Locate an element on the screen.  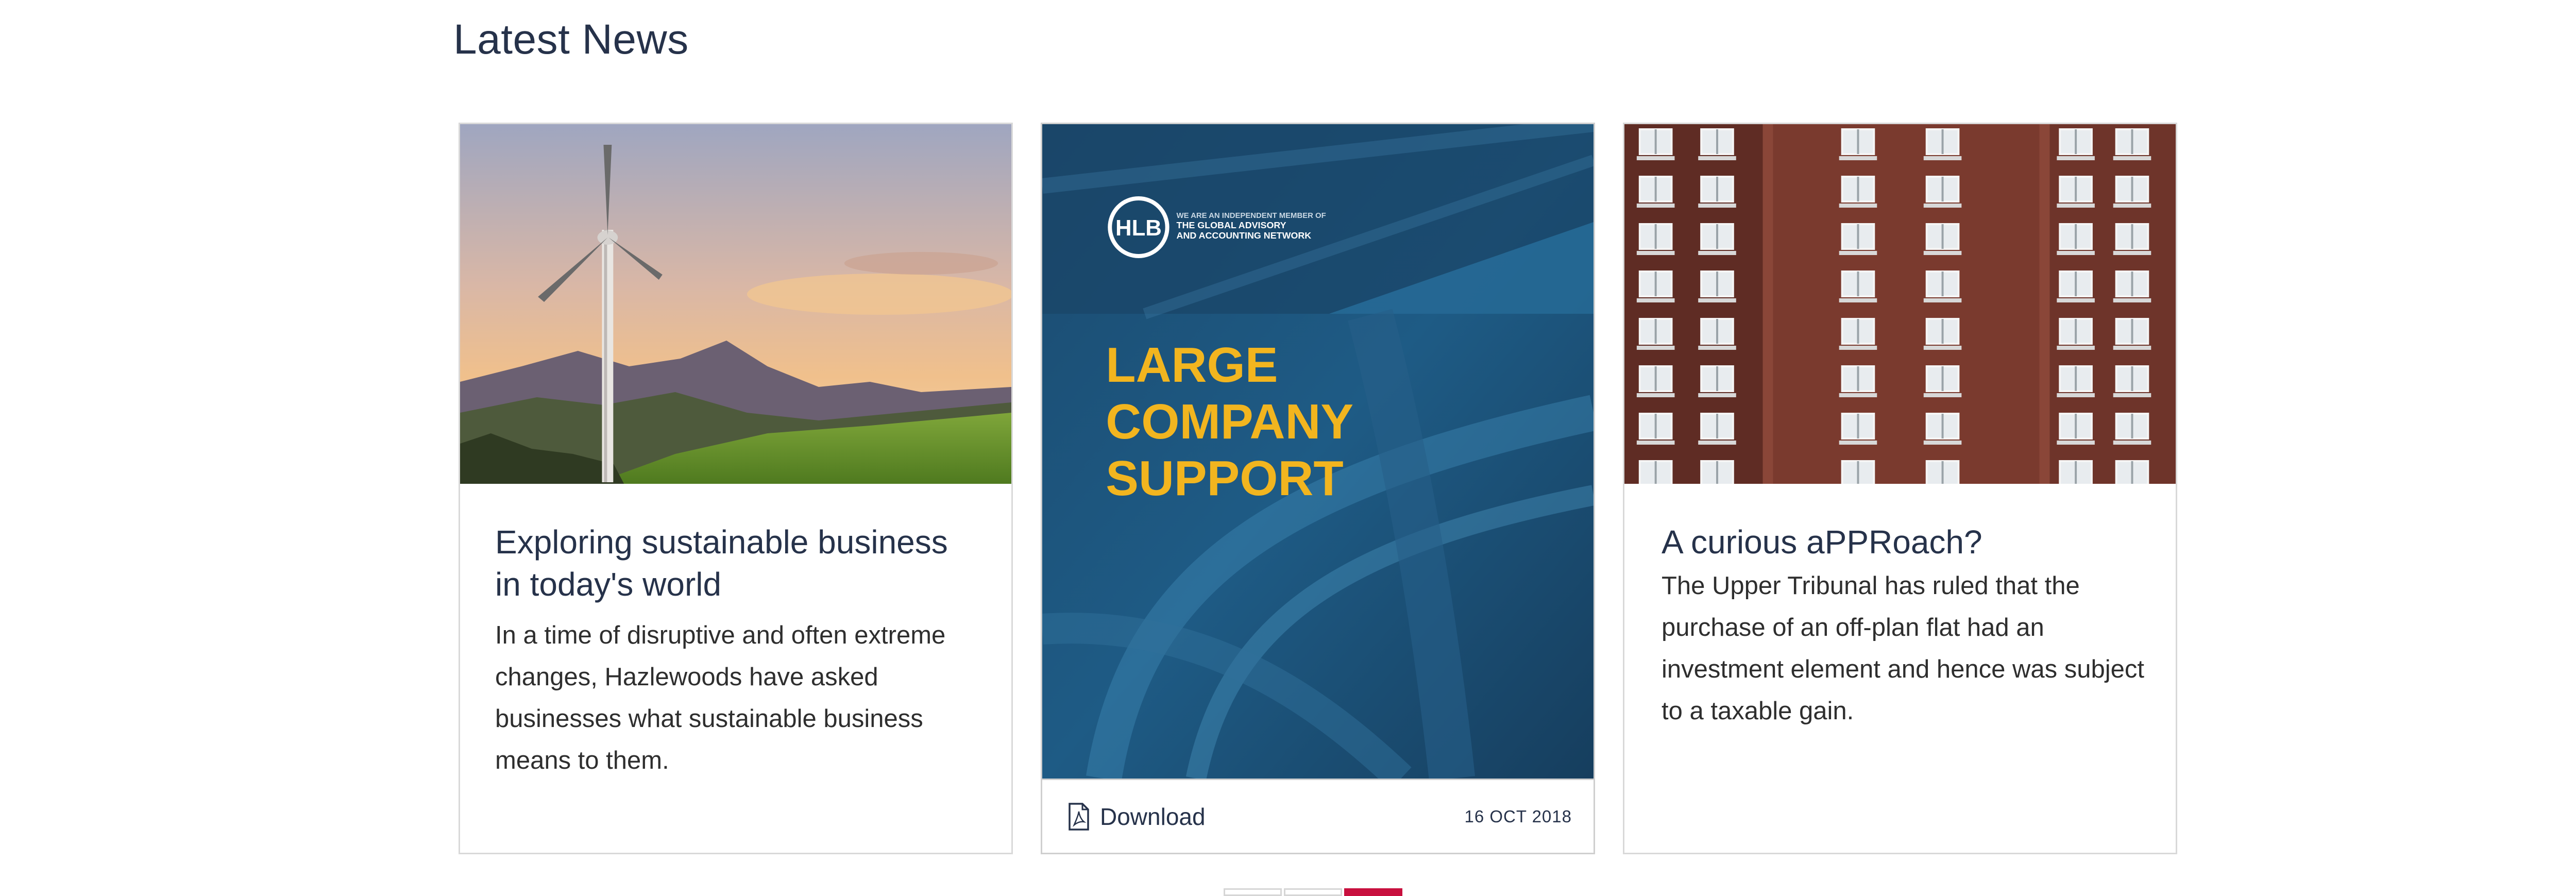
wind-turbine-image is located at coordinates (735, 304).